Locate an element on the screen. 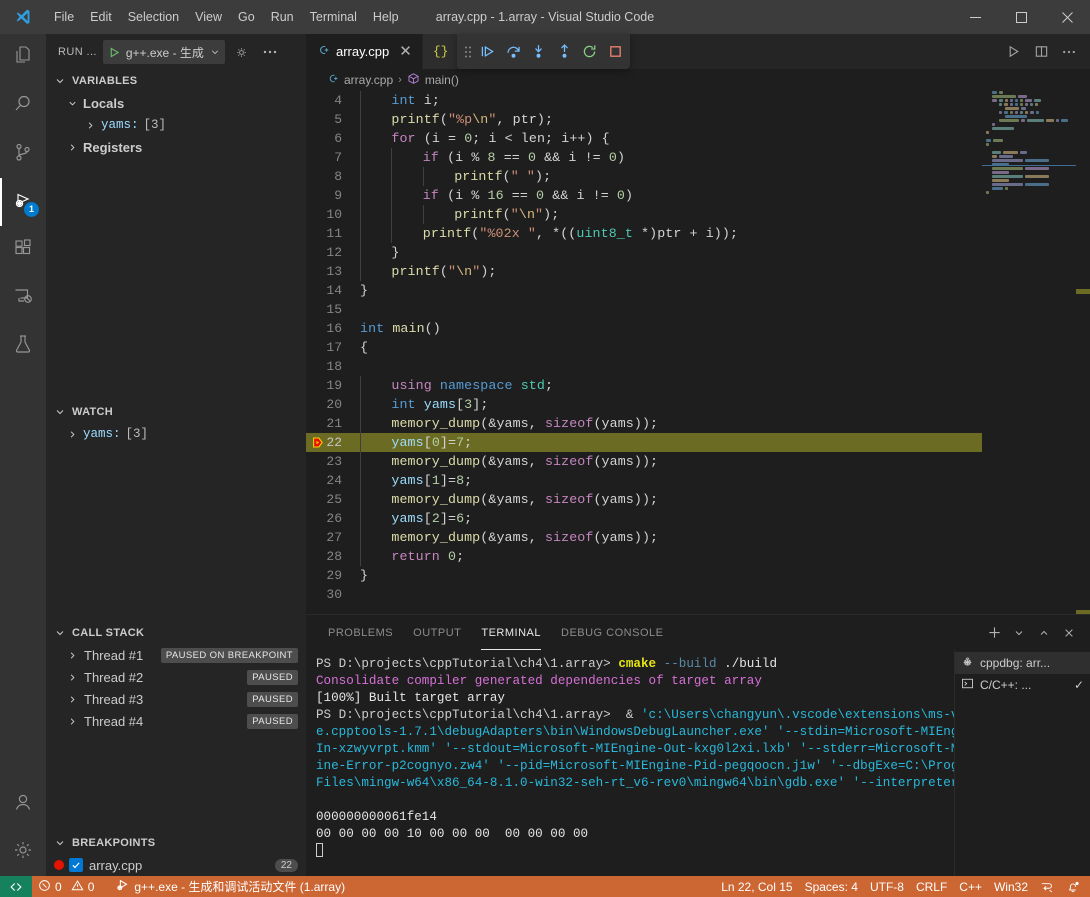 The width and height of the screenshot is (1090, 897). sidebar-more-actions-button is located at coordinates (270, 52).